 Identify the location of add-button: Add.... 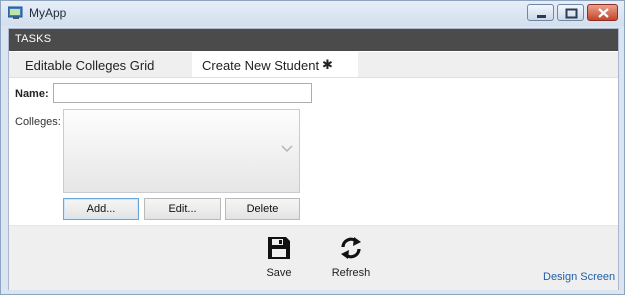
(101, 209).